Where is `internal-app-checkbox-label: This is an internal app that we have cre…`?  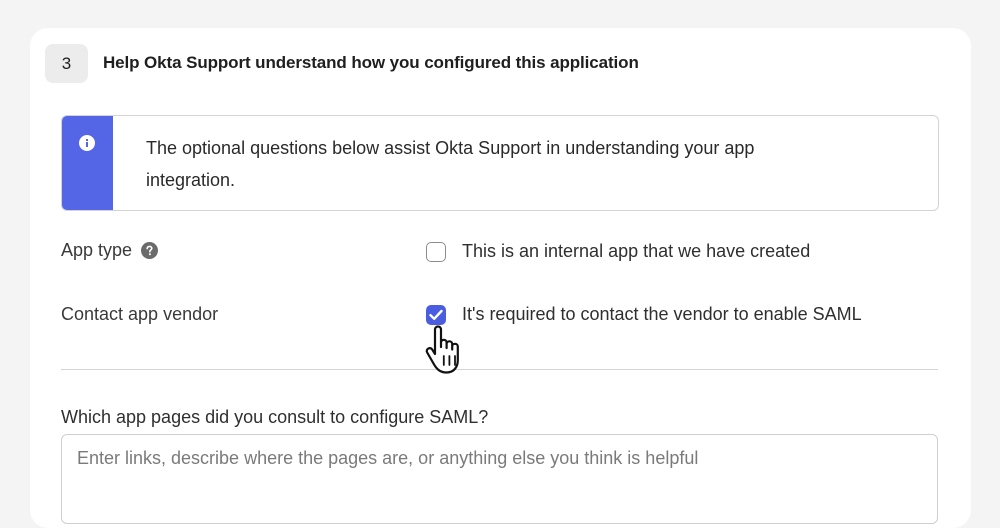 internal-app-checkbox-label: This is an internal app that we have cre… is located at coordinates (636, 251).